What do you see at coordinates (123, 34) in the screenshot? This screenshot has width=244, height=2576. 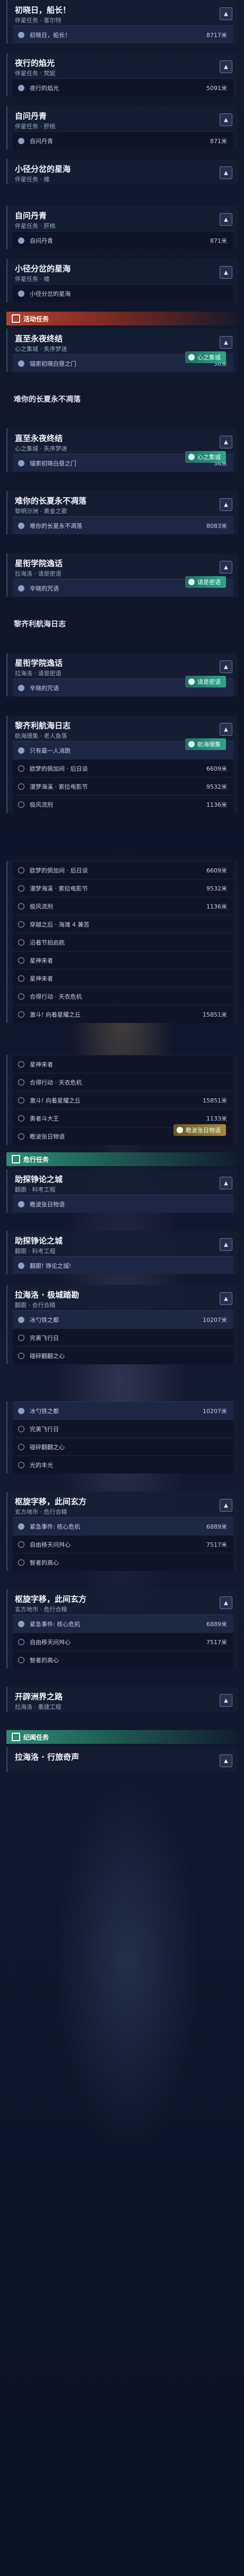 I see `quest-step: 初晓日，船长！ 8717米` at bounding box center [123, 34].